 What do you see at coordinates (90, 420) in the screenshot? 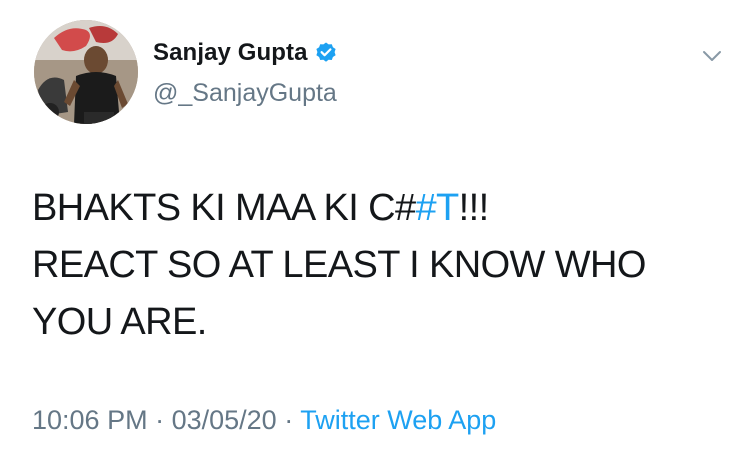
I see `tweet-time: 10:06 PM` at bounding box center [90, 420].